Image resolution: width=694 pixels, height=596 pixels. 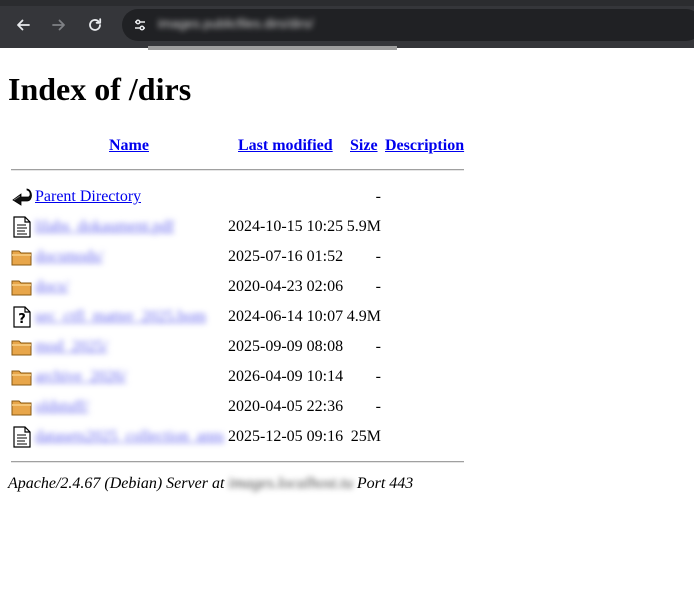 What do you see at coordinates (378, 196) in the screenshot?
I see `parent-size: -` at bounding box center [378, 196].